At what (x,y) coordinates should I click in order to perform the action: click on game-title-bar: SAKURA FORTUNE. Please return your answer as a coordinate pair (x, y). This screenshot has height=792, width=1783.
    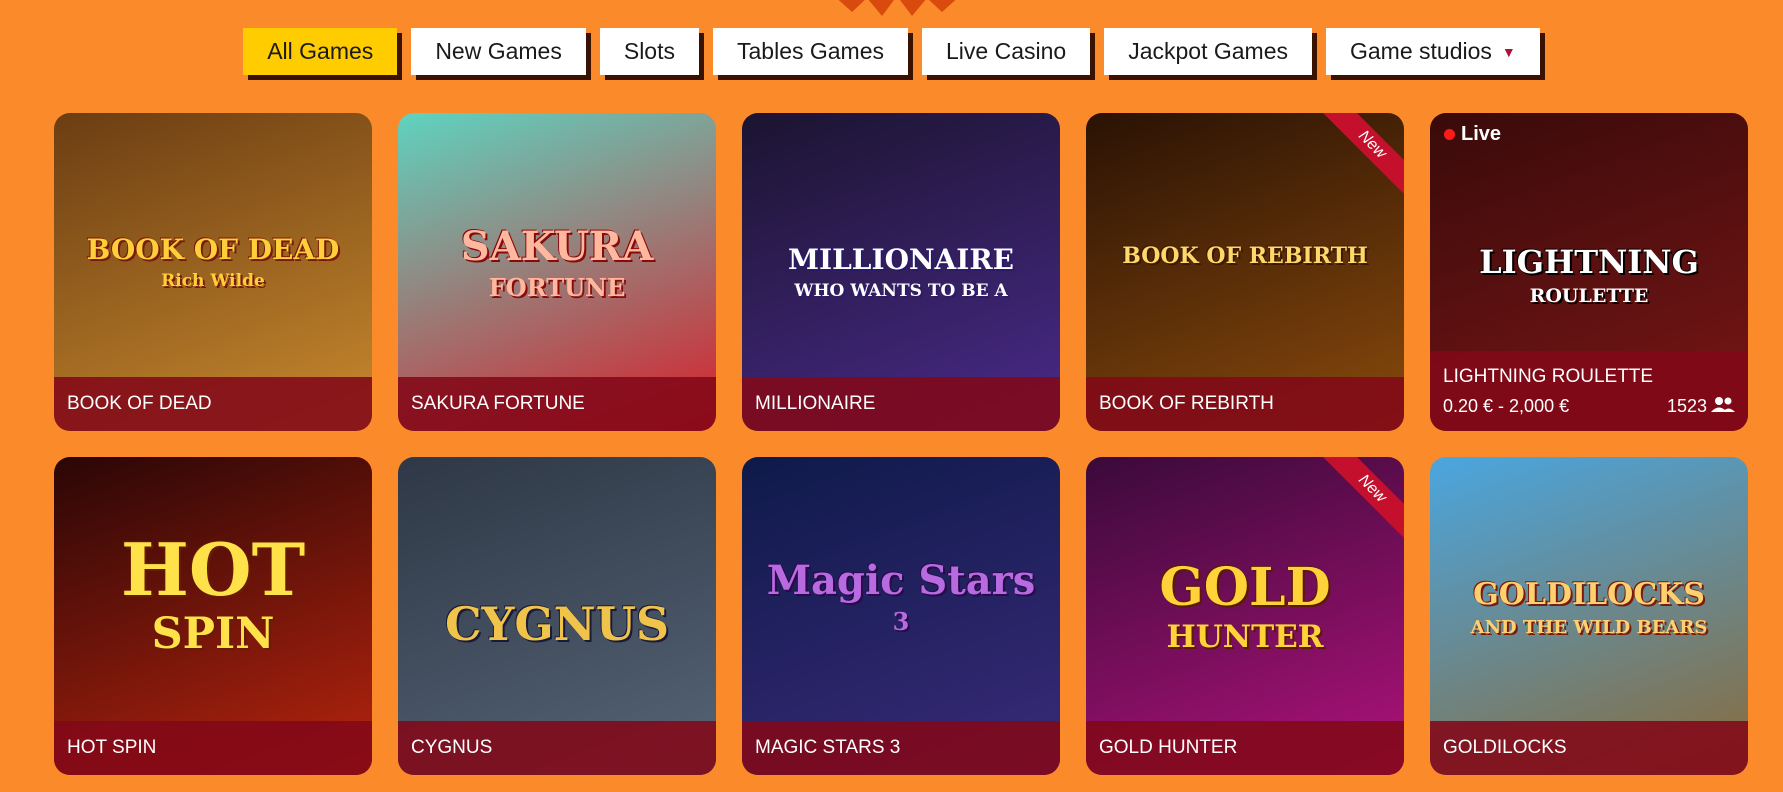
    Looking at the image, I should click on (557, 404).